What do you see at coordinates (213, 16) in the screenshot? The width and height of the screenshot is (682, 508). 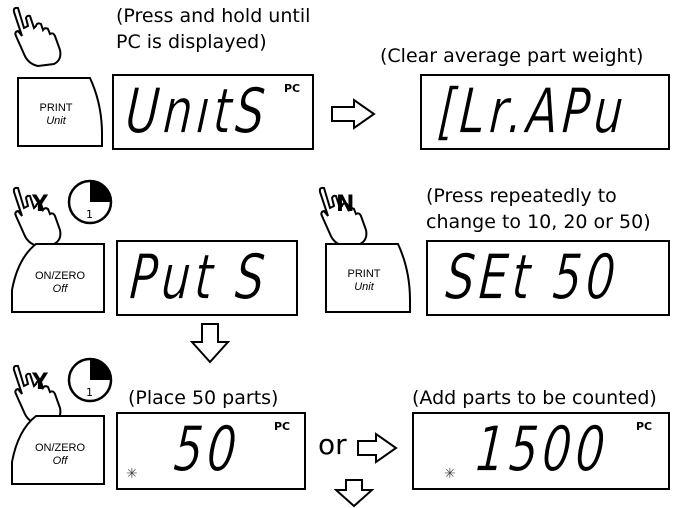 I see `caption-hold-line1: (Press and hold until` at bounding box center [213, 16].